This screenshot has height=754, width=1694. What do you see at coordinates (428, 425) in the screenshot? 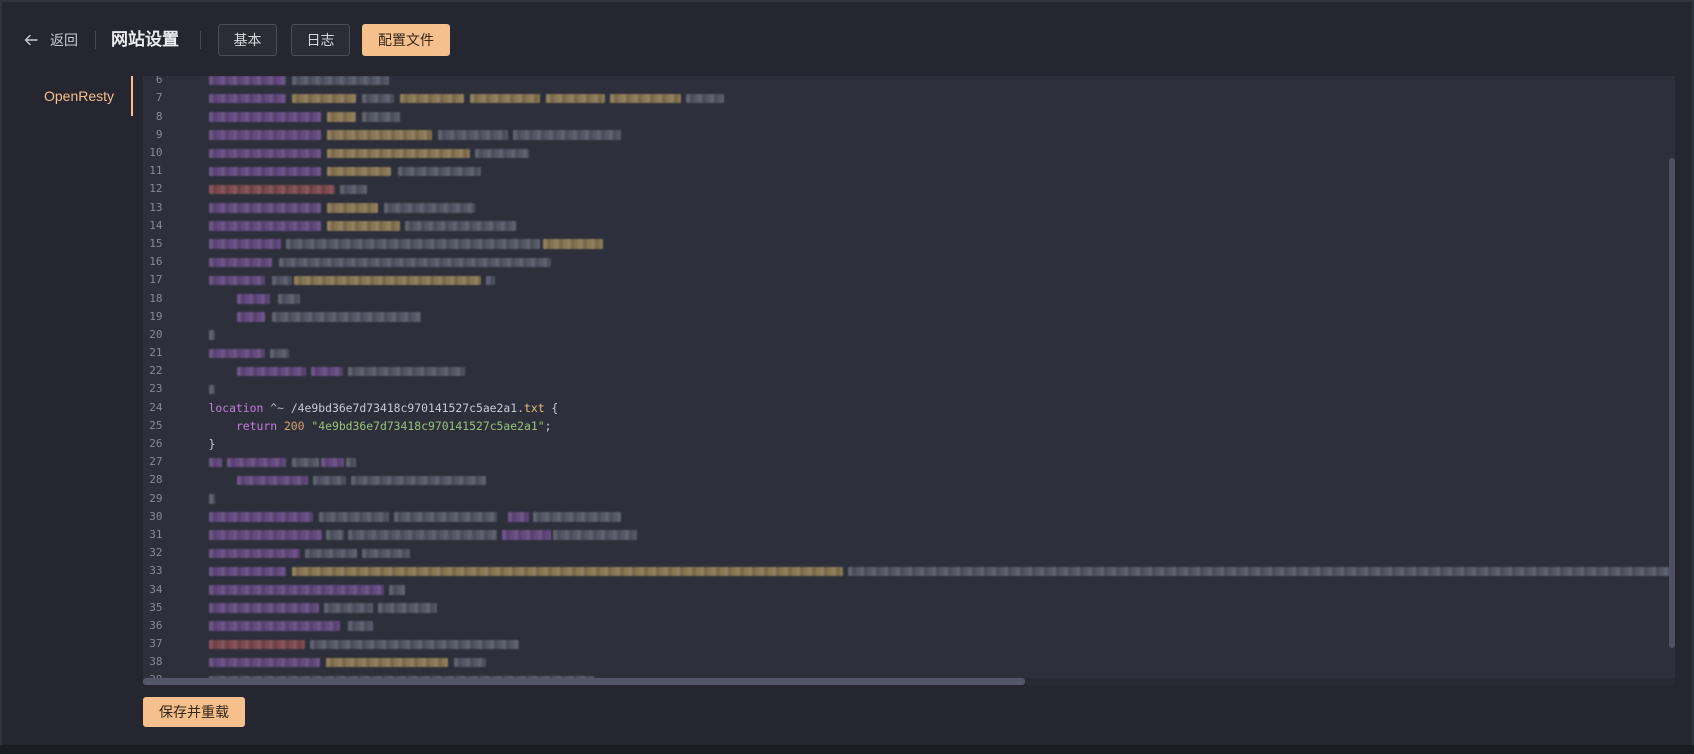
I see `code-token-string: "4e9bd36e7d73418c970141527c5ae2a1"` at bounding box center [428, 425].